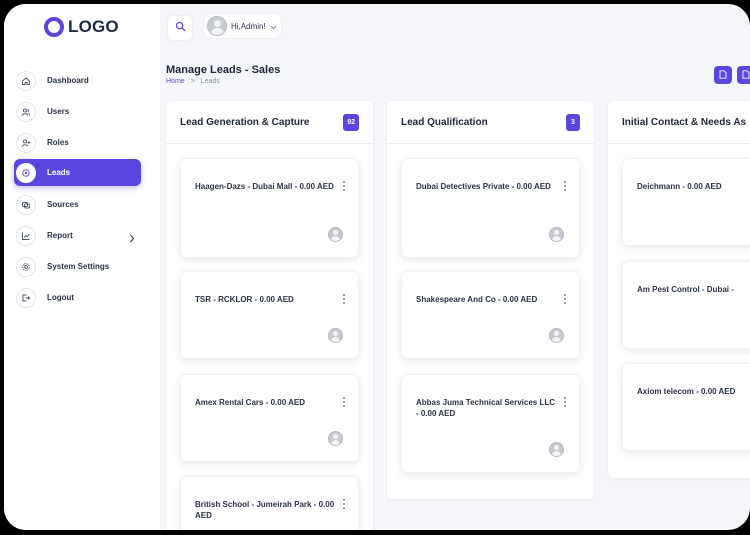 The image size is (750, 535). I want to click on sidebar-item-roles: Roles, so click(77, 142).